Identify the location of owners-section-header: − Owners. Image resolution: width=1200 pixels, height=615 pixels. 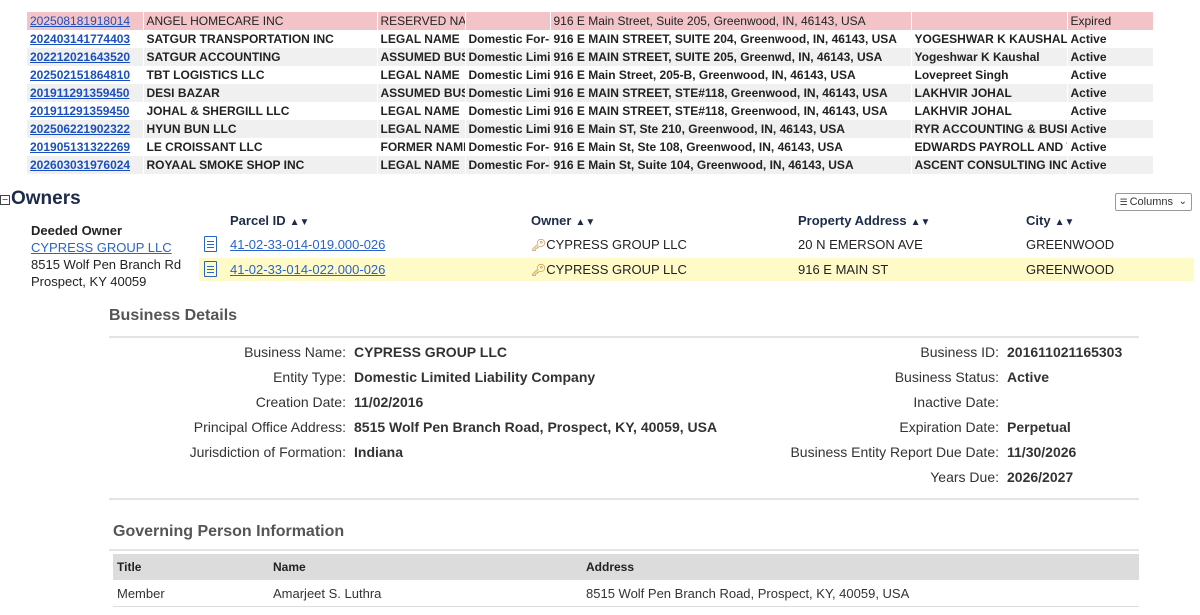
(40, 199).